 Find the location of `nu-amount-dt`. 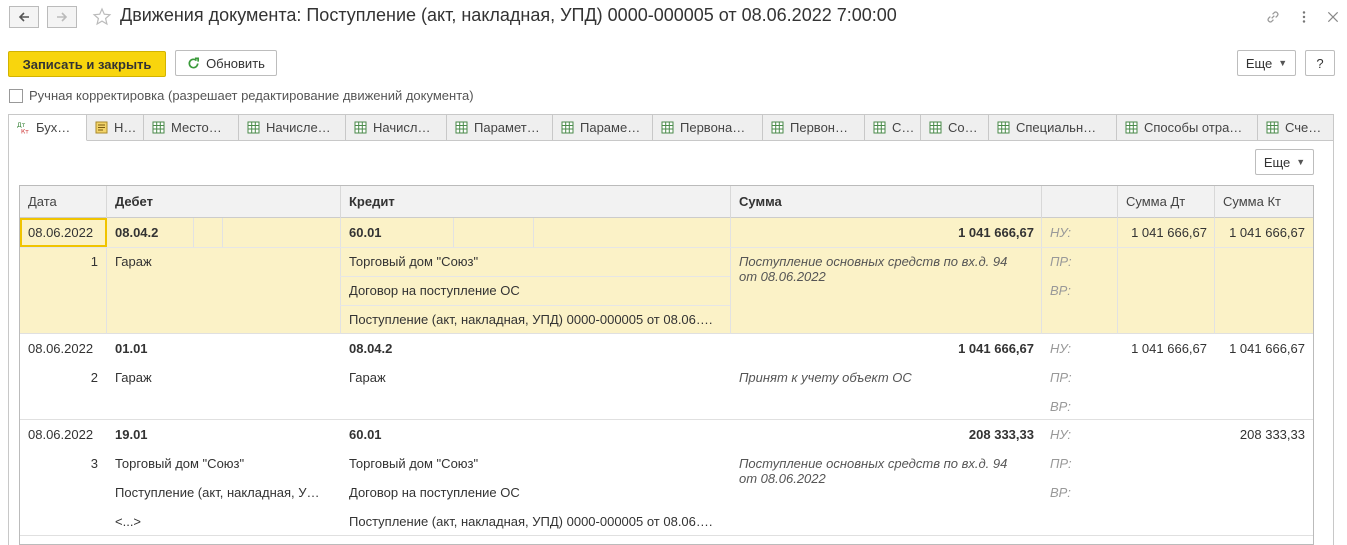

nu-amount-dt is located at coordinates (1163, 434).